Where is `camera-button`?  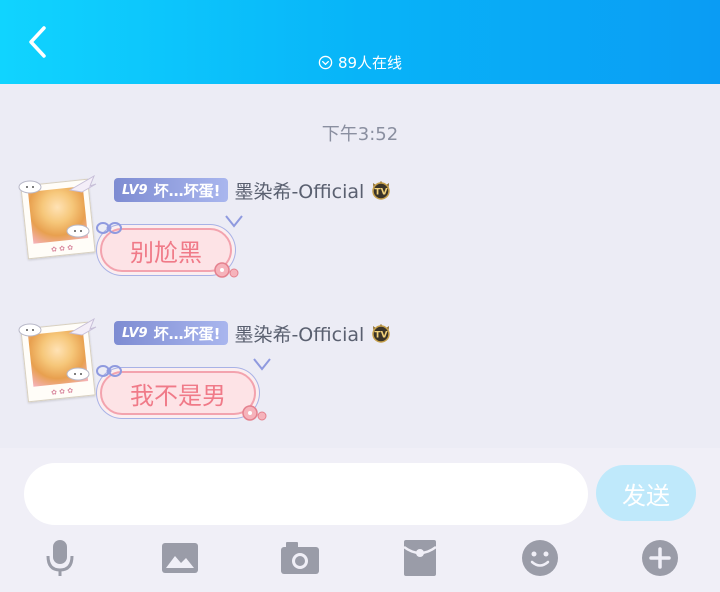 camera-button is located at coordinates (300, 558).